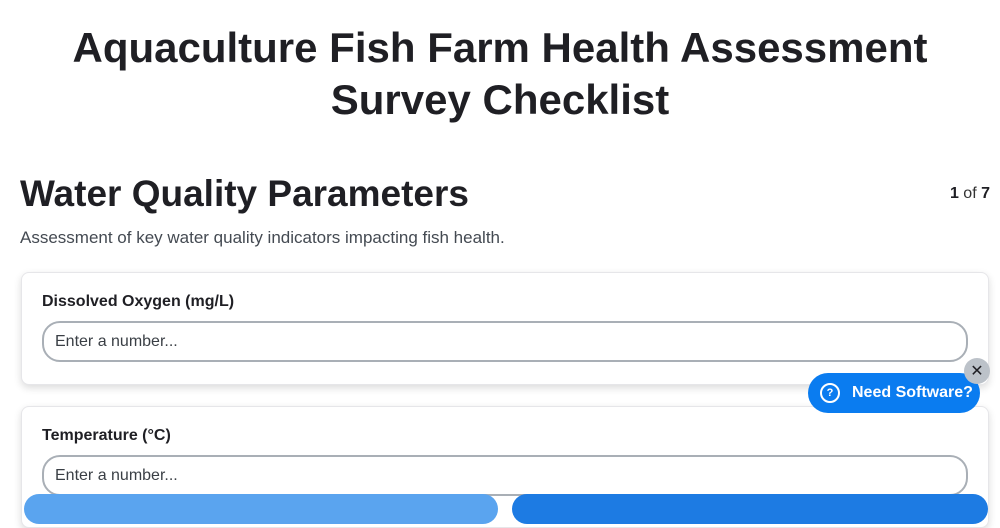  What do you see at coordinates (954, 193) in the screenshot?
I see `page-current: 1` at bounding box center [954, 193].